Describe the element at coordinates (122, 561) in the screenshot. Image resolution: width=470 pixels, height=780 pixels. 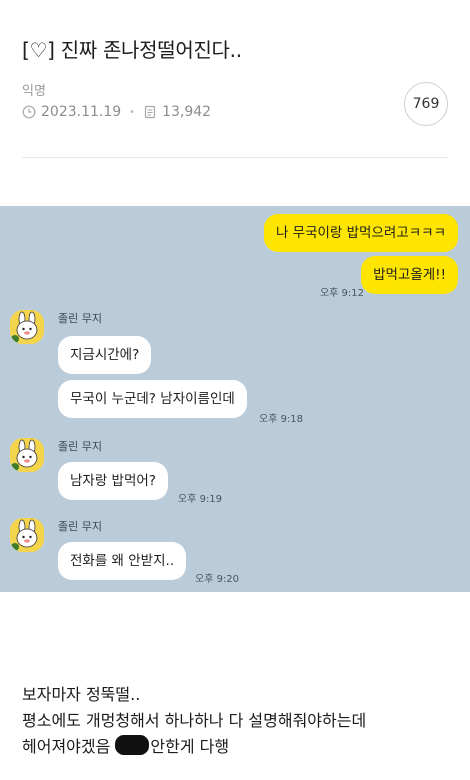
I see `their-message: 전화를 왜 안받지..` at that location.